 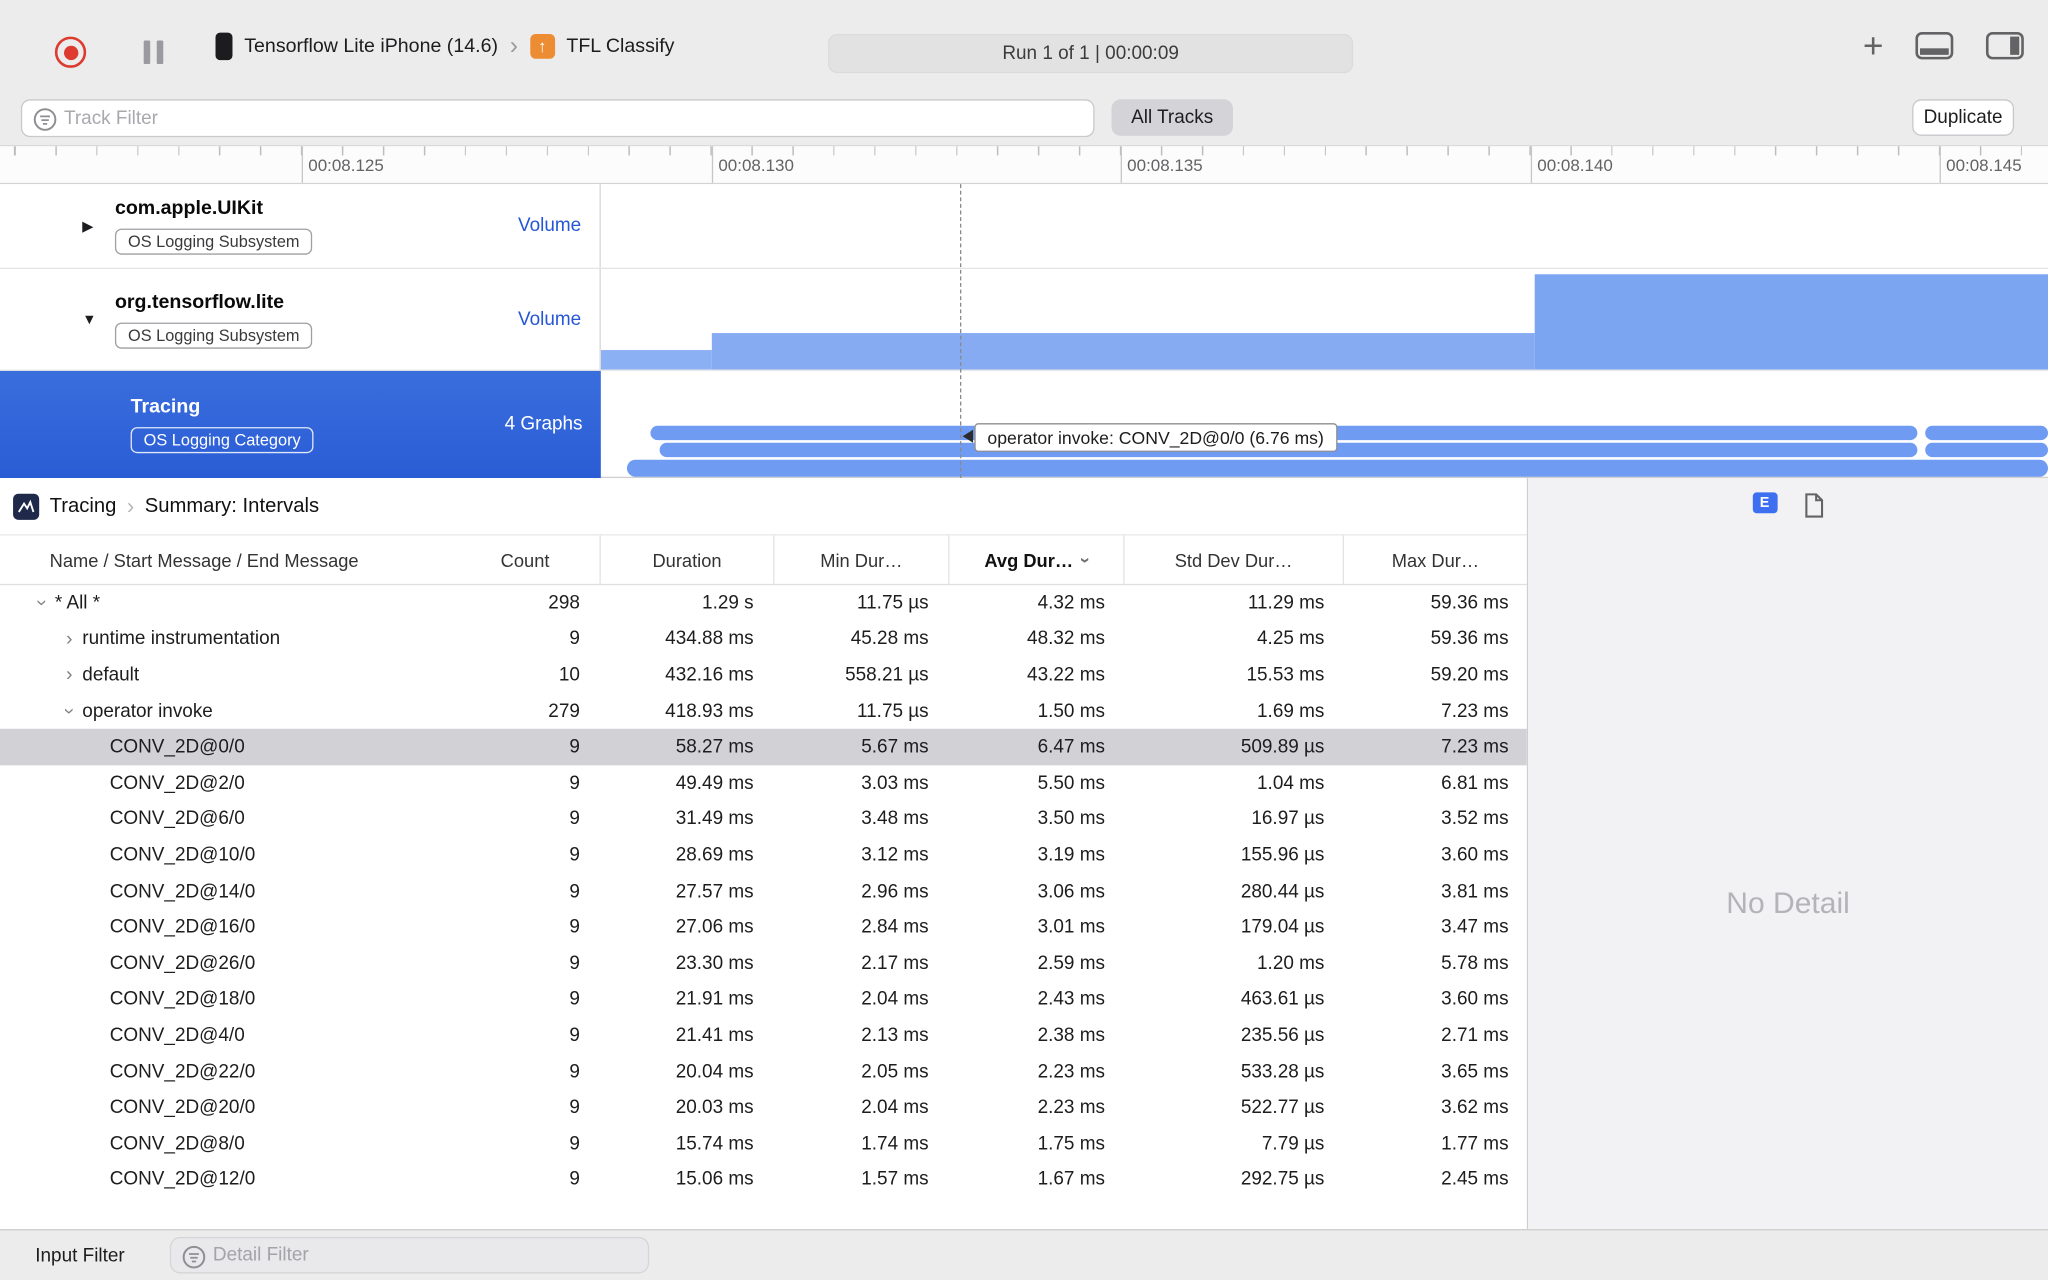 What do you see at coordinates (714, 1036) in the screenshot?
I see `row-duration: 21.41 ms` at bounding box center [714, 1036].